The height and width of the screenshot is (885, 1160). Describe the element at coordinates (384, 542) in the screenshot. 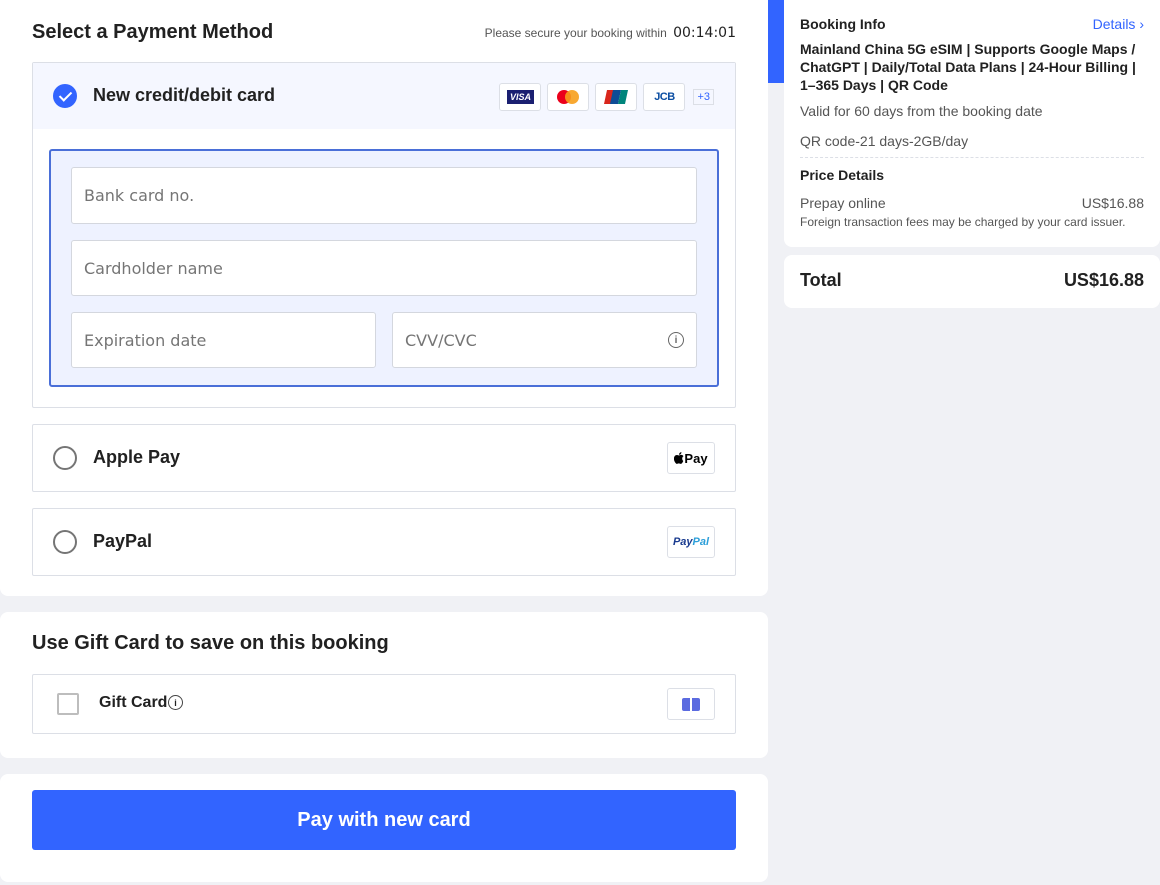

I see `paypal-option: PayPal PayPal` at that location.